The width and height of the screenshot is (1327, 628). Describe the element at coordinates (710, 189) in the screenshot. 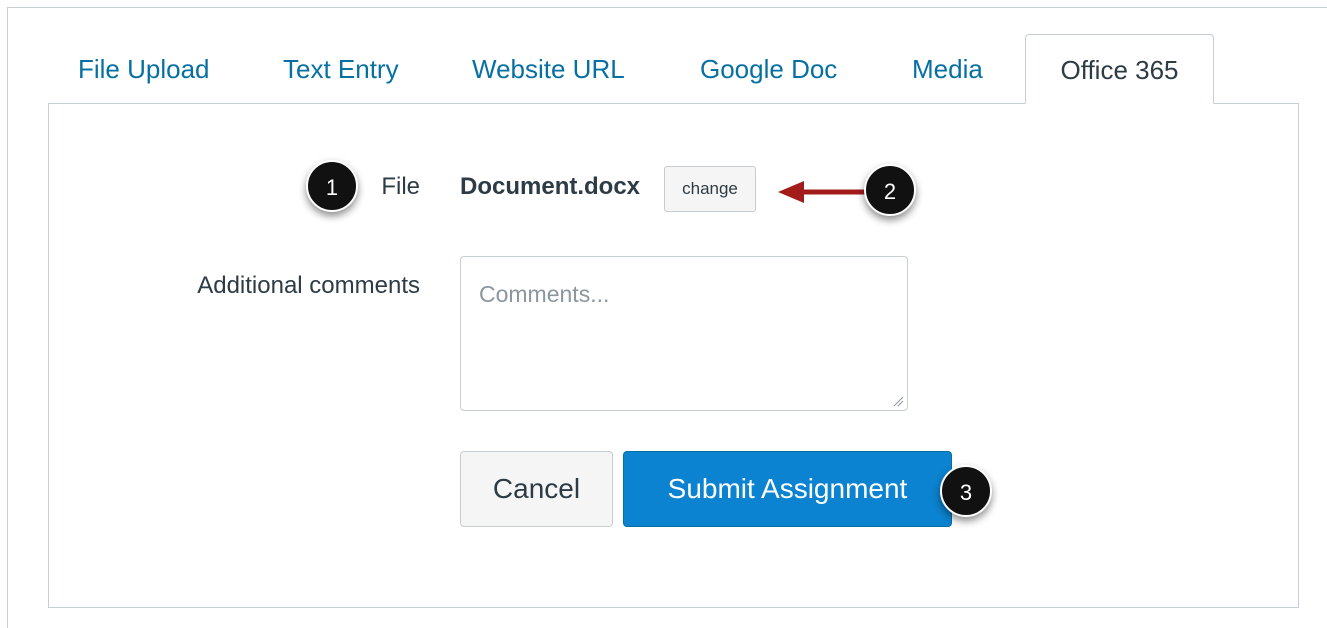

I see `change-file-button: change` at that location.